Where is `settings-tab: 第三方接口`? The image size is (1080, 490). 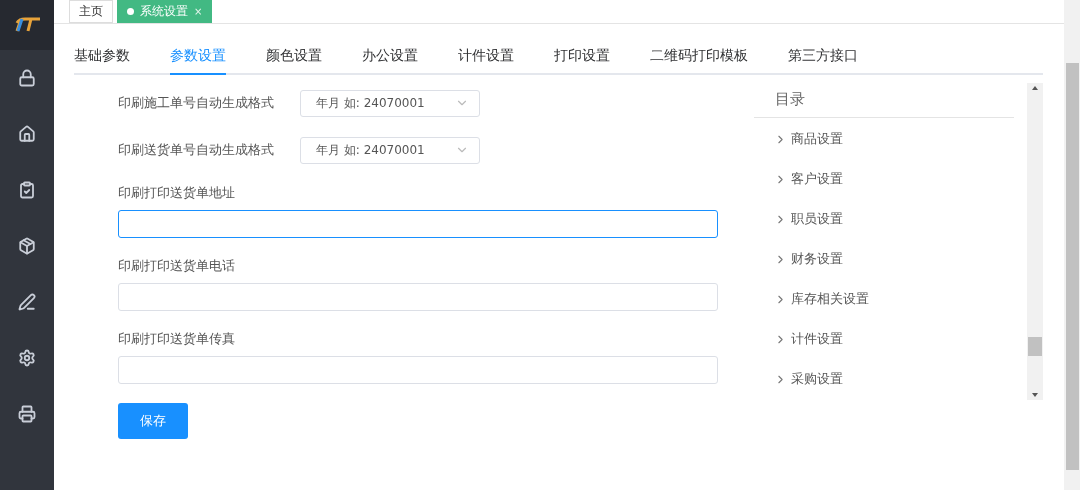
settings-tab: 第三方接口 is located at coordinates (823, 61).